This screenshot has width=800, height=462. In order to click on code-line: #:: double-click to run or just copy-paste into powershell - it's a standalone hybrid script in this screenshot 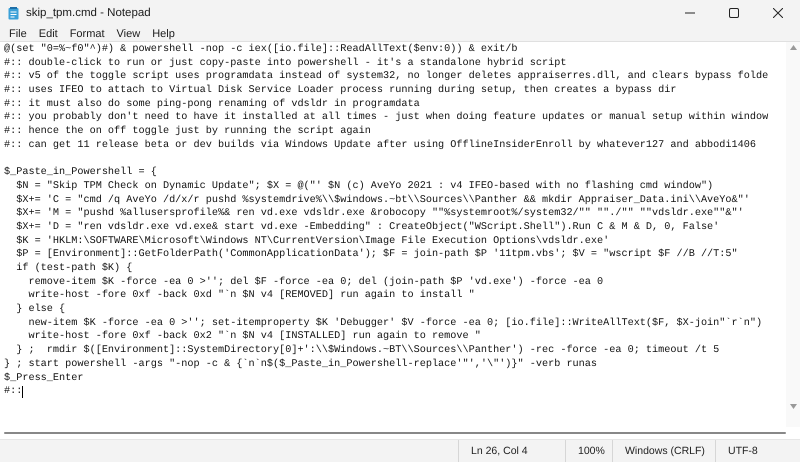, I will do `click(285, 63)`.